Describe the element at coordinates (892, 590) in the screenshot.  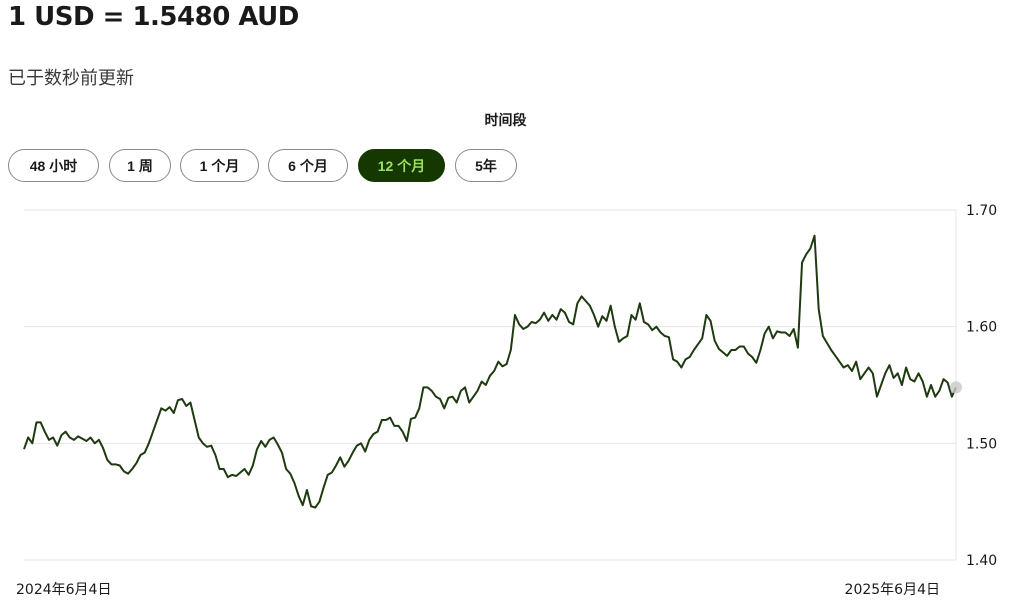
I see `x-tick-end: 2025年6月4日` at that location.